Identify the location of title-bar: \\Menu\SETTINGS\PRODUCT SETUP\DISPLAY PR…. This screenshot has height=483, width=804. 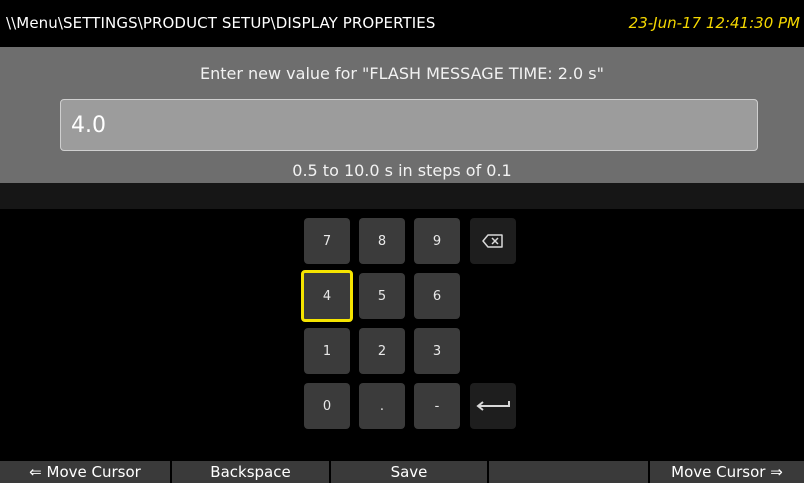
(402, 23).